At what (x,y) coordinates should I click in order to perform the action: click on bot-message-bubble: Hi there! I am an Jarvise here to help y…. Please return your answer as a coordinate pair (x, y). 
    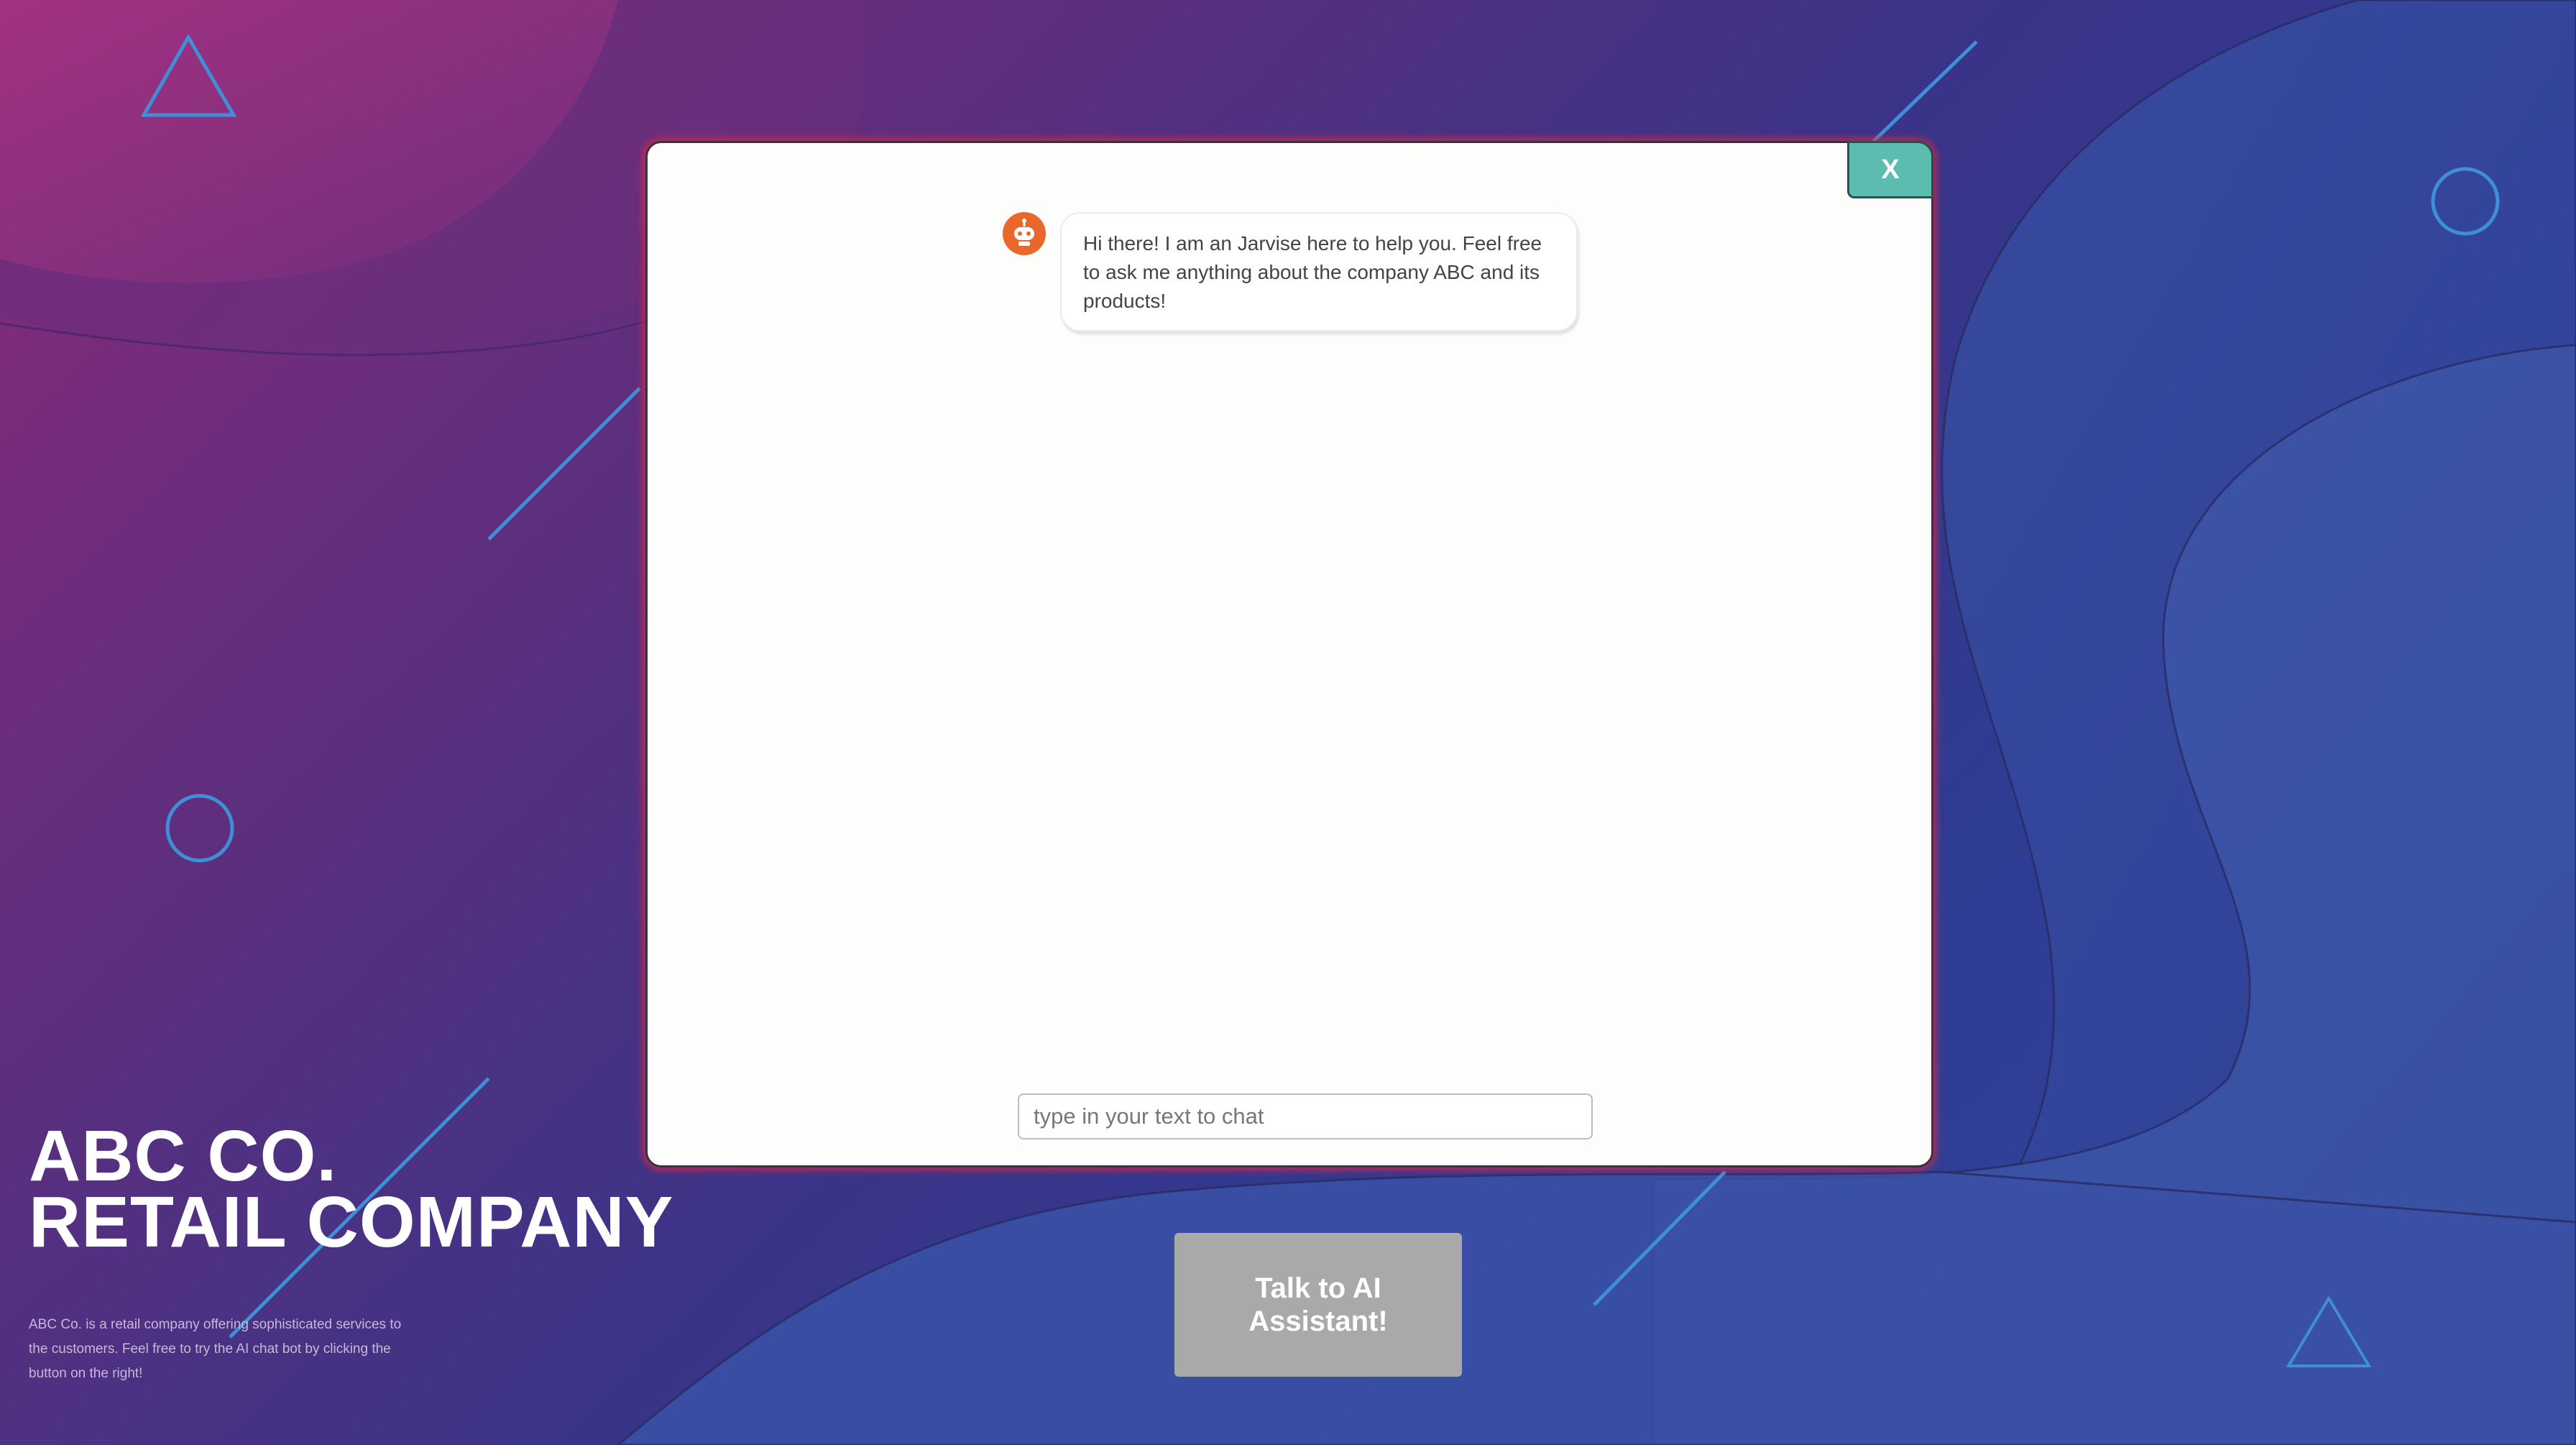
    Looking at the image, I should click on (1319, 271).